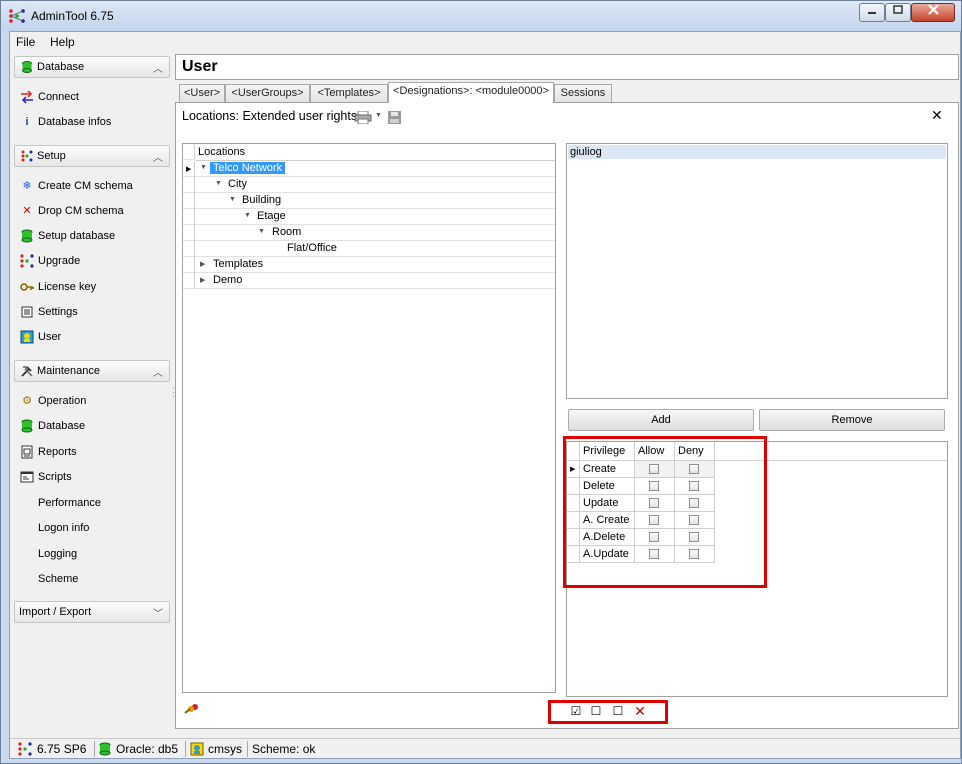 The width and height of the screenshot is (962, 764). What do you see at coordinates (375, 265) in the screenshot?
I see `tree-row-templates: ▶ Templates` at bounding box center [375, 265].